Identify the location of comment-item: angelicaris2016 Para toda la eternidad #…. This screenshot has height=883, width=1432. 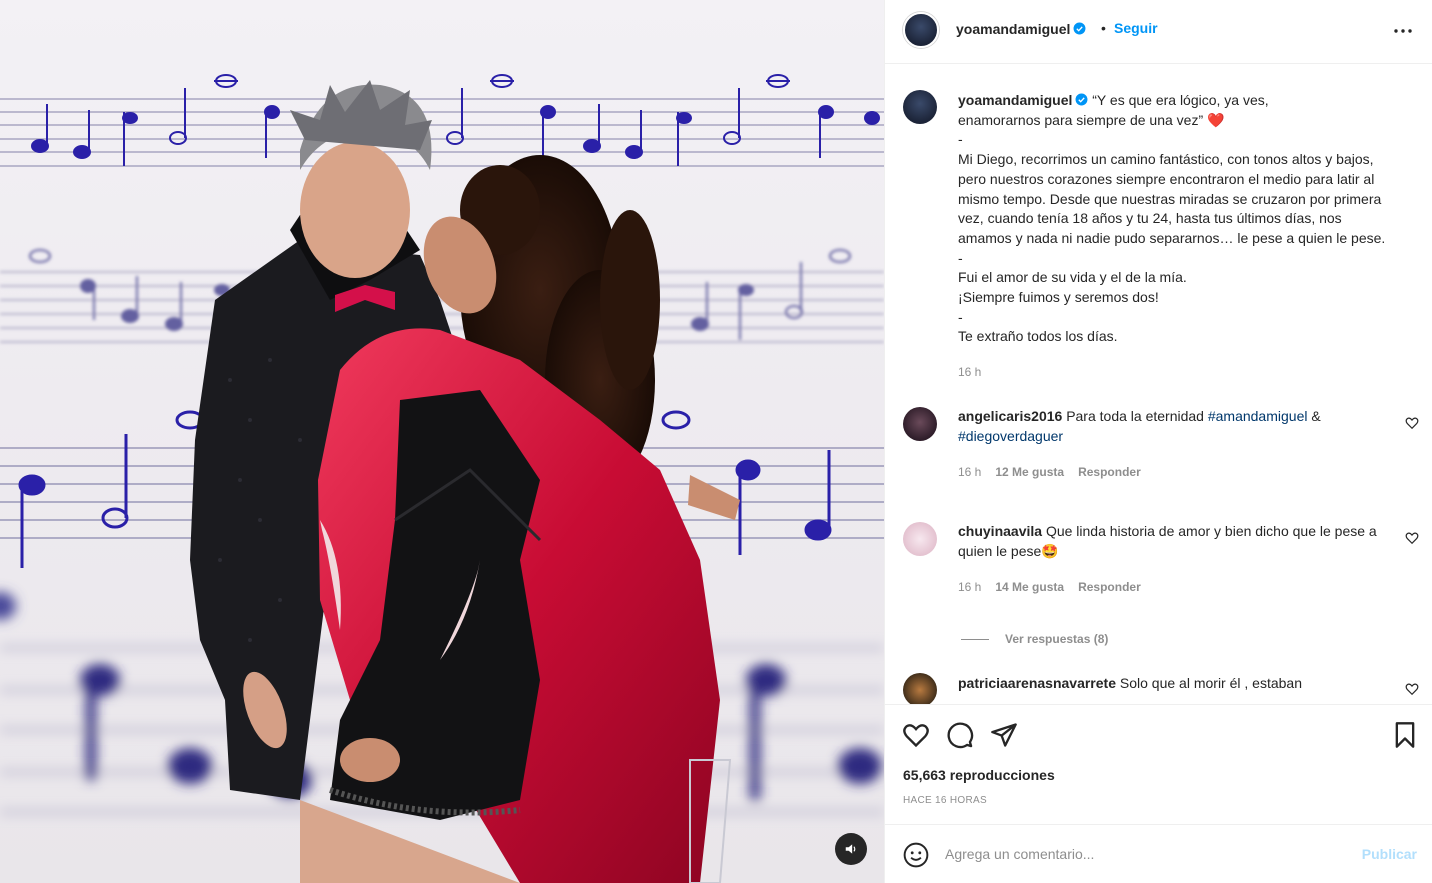
(1168, 426).